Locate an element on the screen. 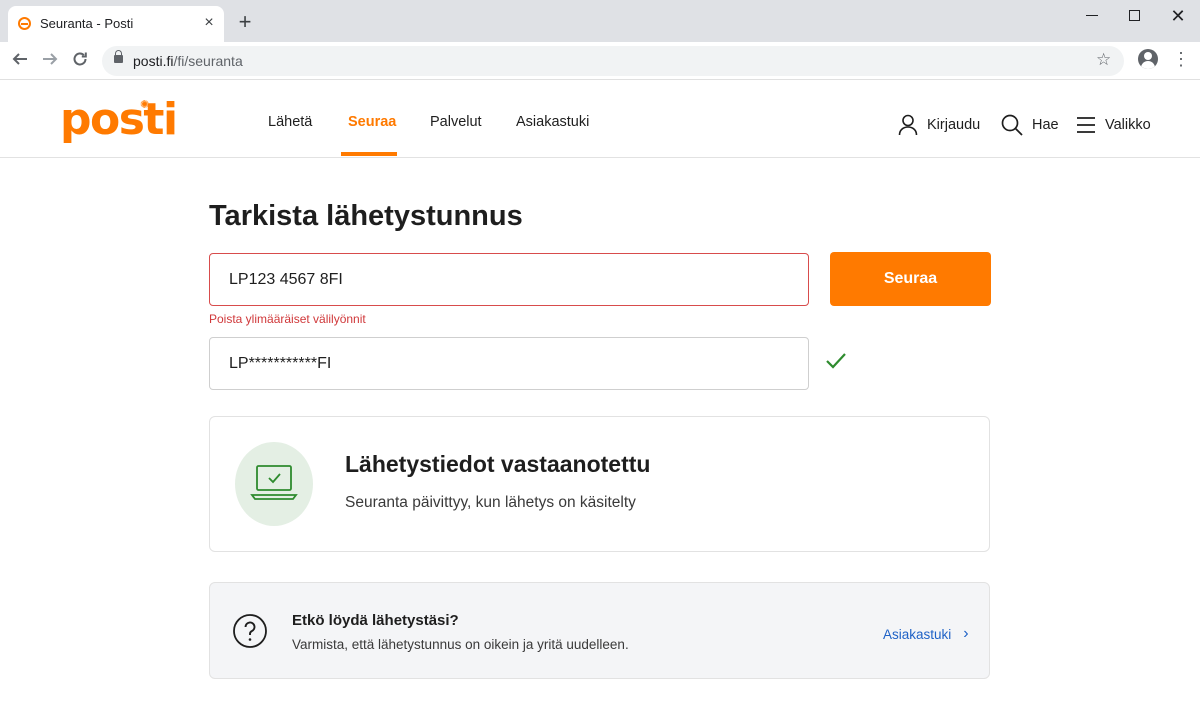  checkmark-icon is located at coordinates (836, 361).